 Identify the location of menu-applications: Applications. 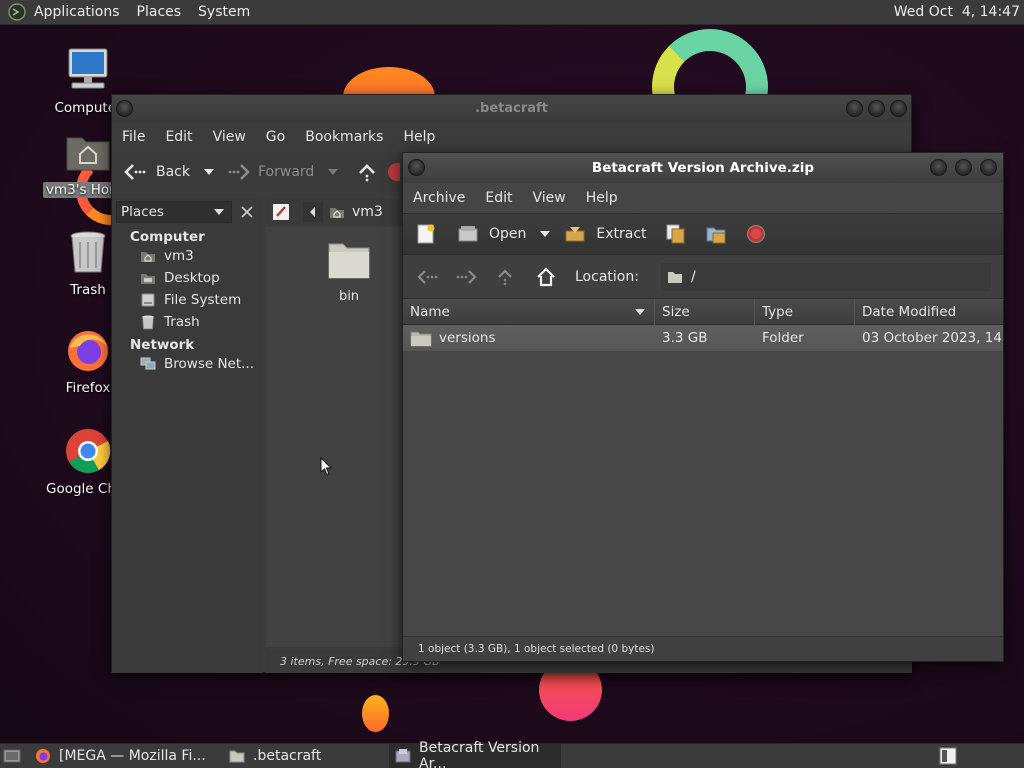
(77, 12).